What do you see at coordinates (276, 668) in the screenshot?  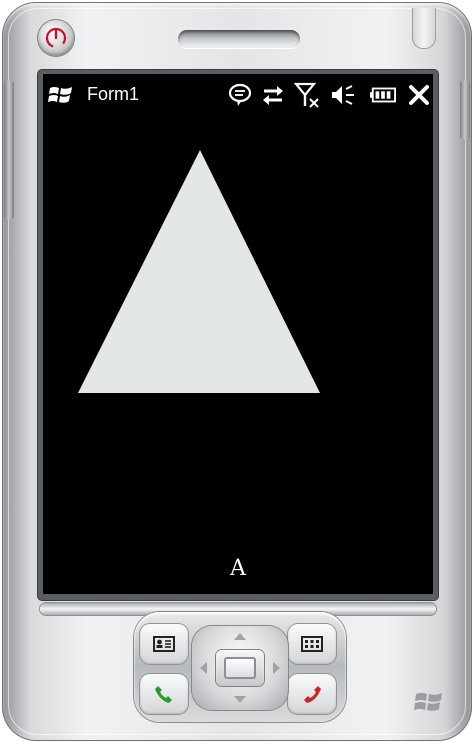 I see `dpad-right-arrow` at bounding box center [276, 668].